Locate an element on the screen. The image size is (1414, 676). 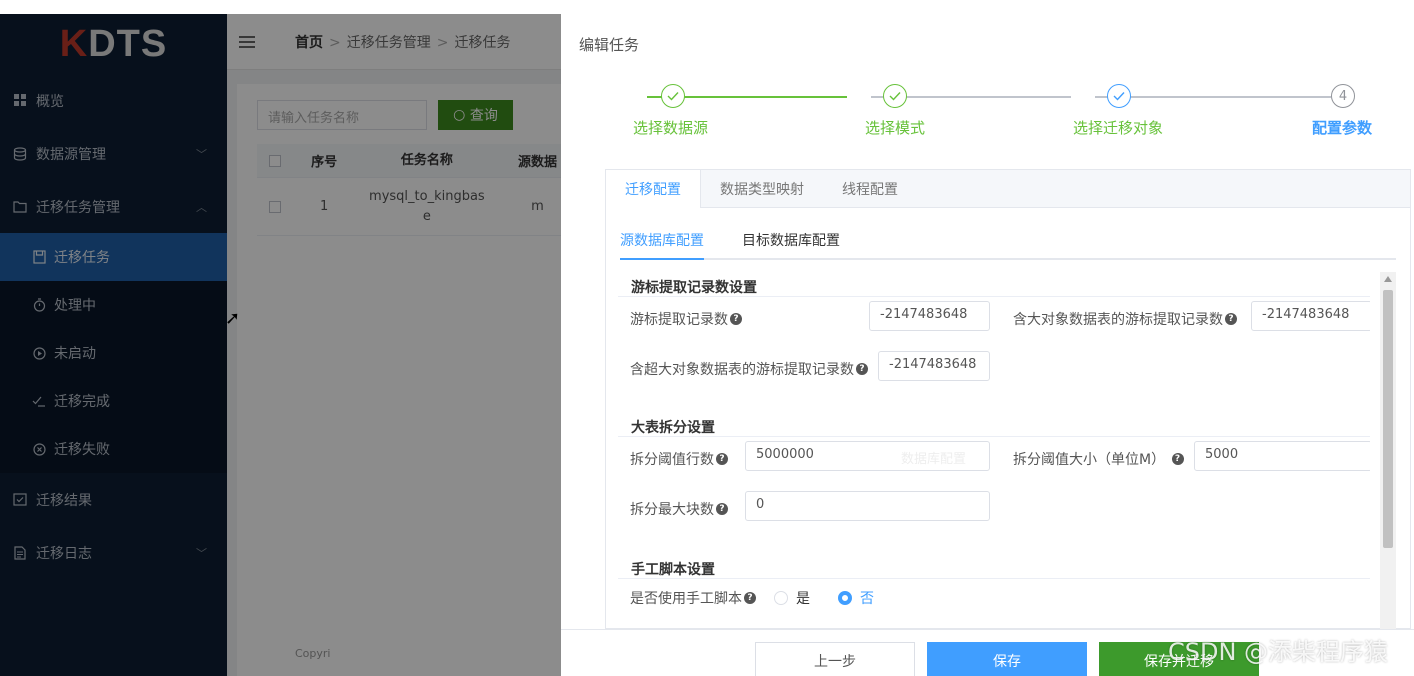
section-script-title: 手工脚本设置 is located at coordinates (673, 570).